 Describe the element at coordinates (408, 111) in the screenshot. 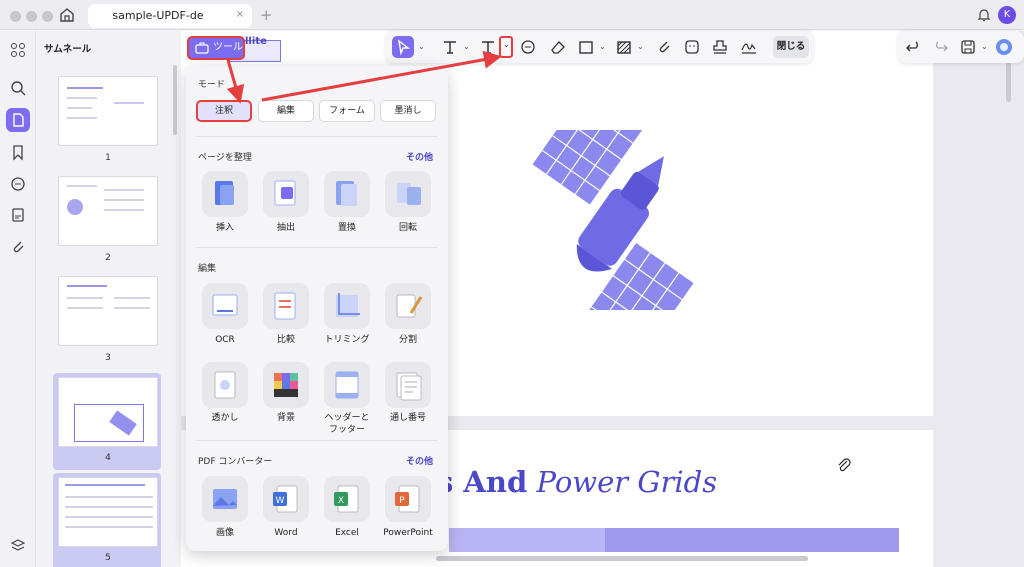

I see `mode-redact-button: 墨消し` at that location.